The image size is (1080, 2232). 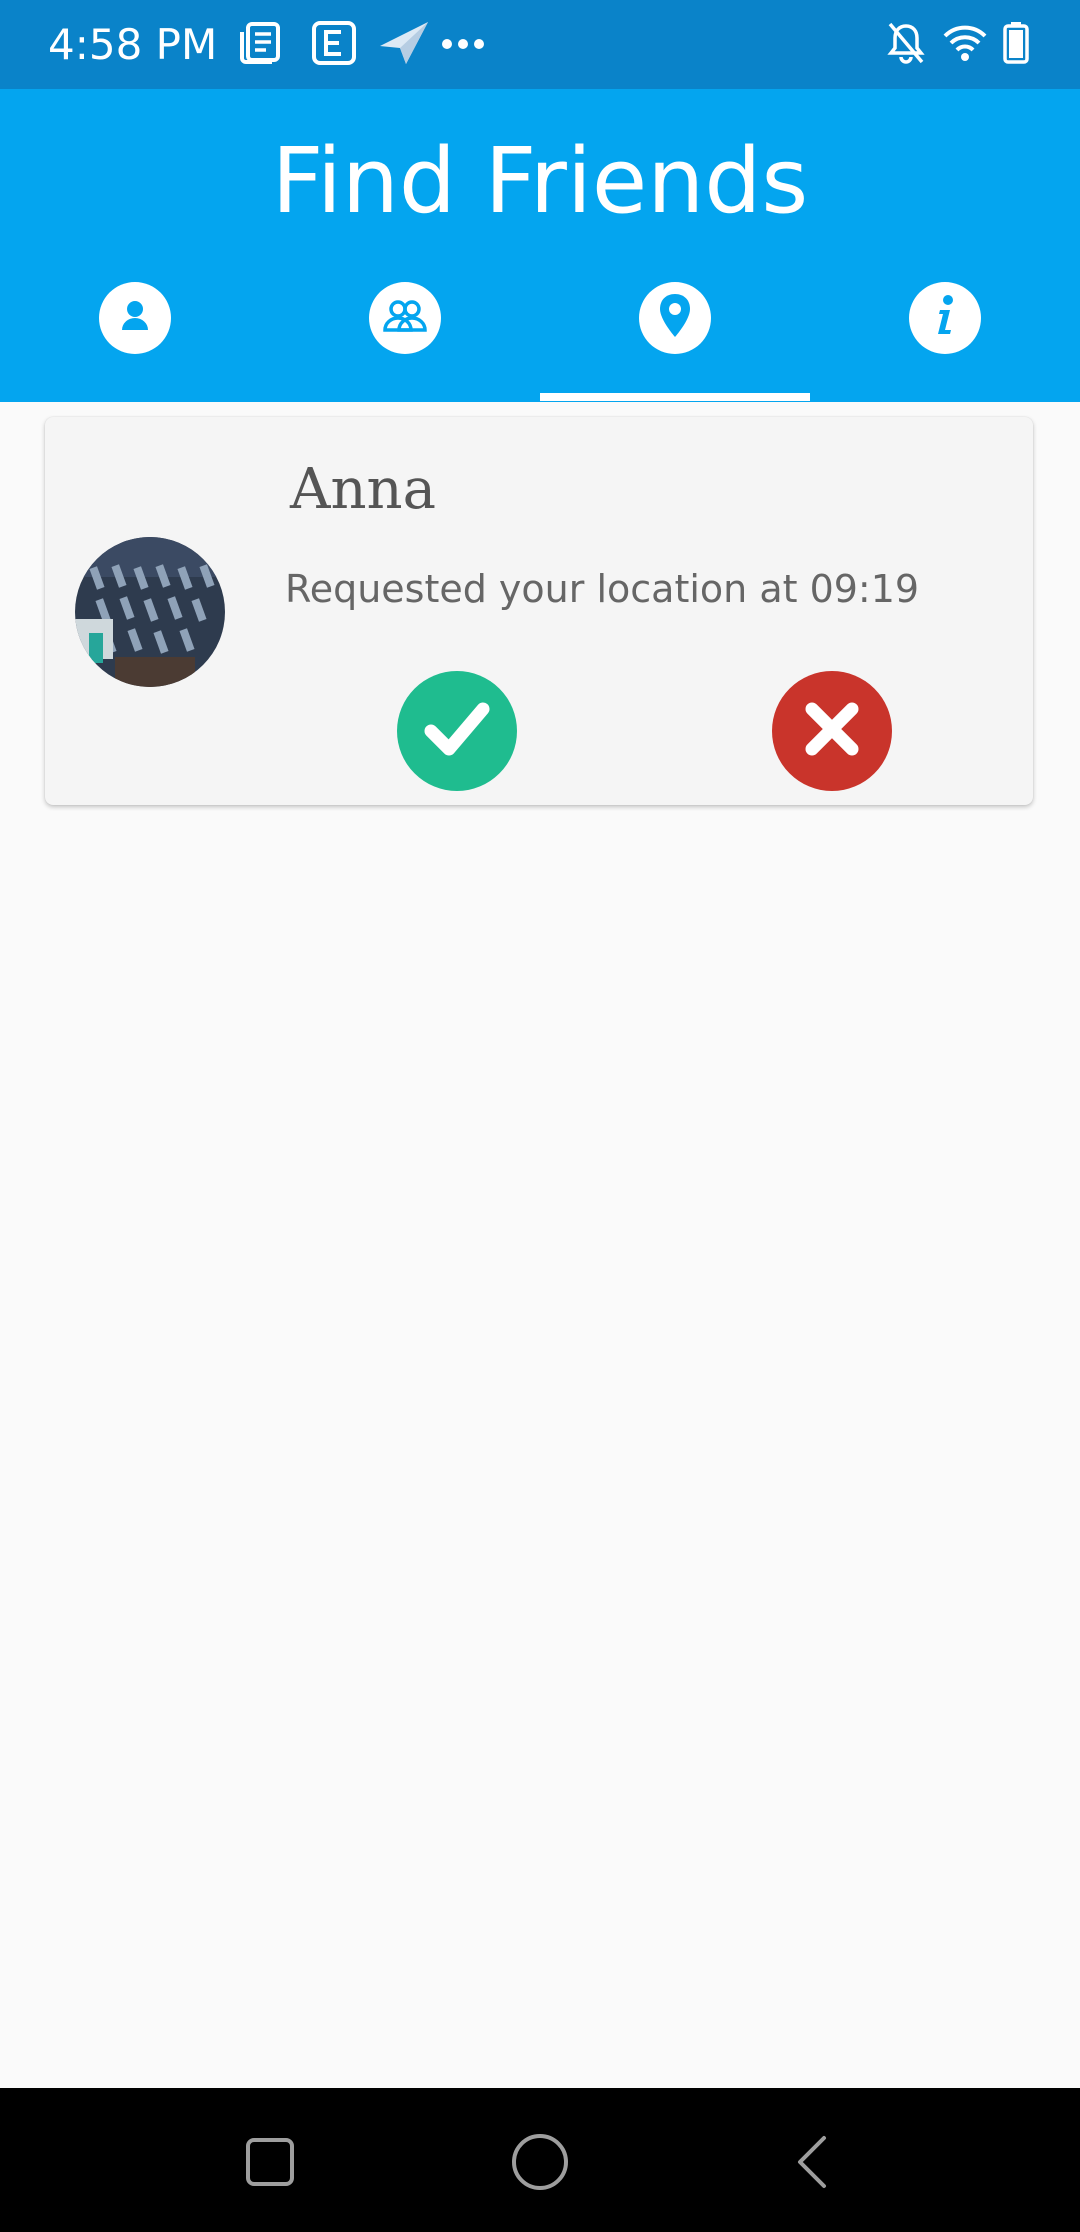 I want to click on friend-name: Anna, so click(x=363, y=489).